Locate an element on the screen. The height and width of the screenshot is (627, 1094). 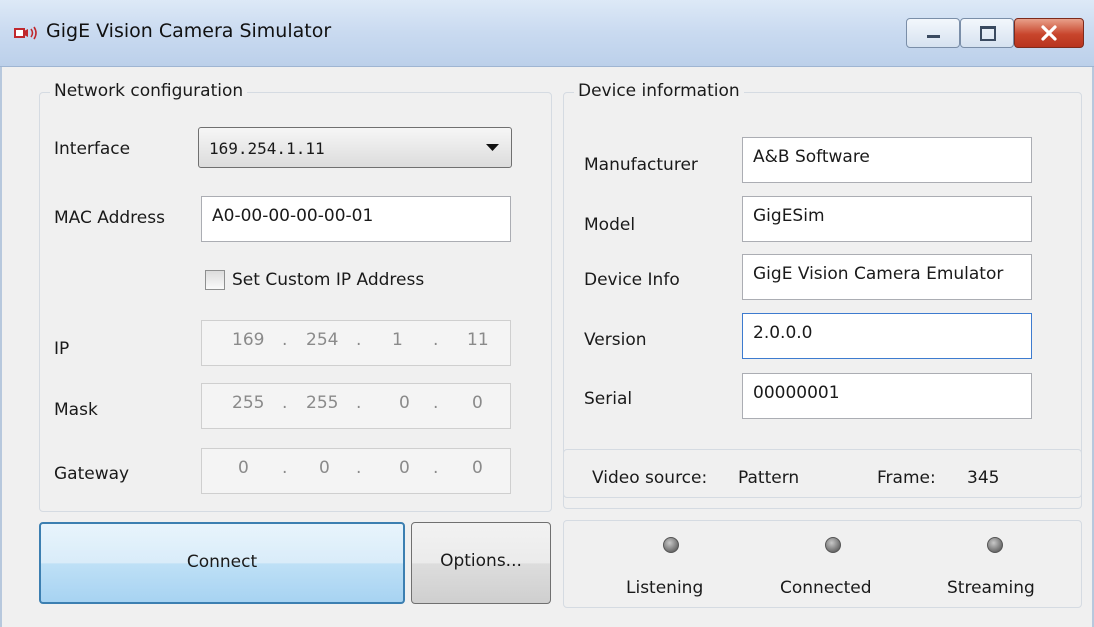
ip-octet-4: 11 is located at coordinates (478, 340).